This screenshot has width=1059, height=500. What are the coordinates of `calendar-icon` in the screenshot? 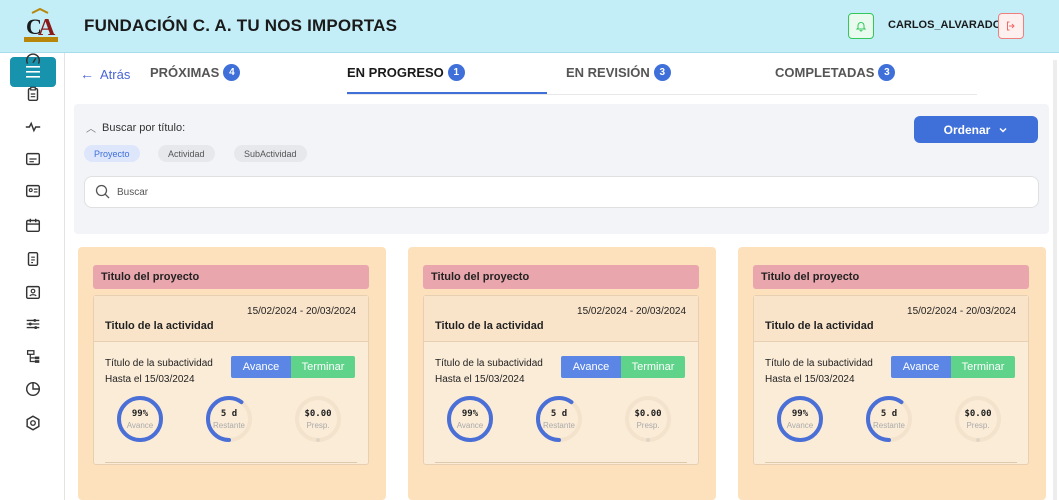 It's located at (33, 225).